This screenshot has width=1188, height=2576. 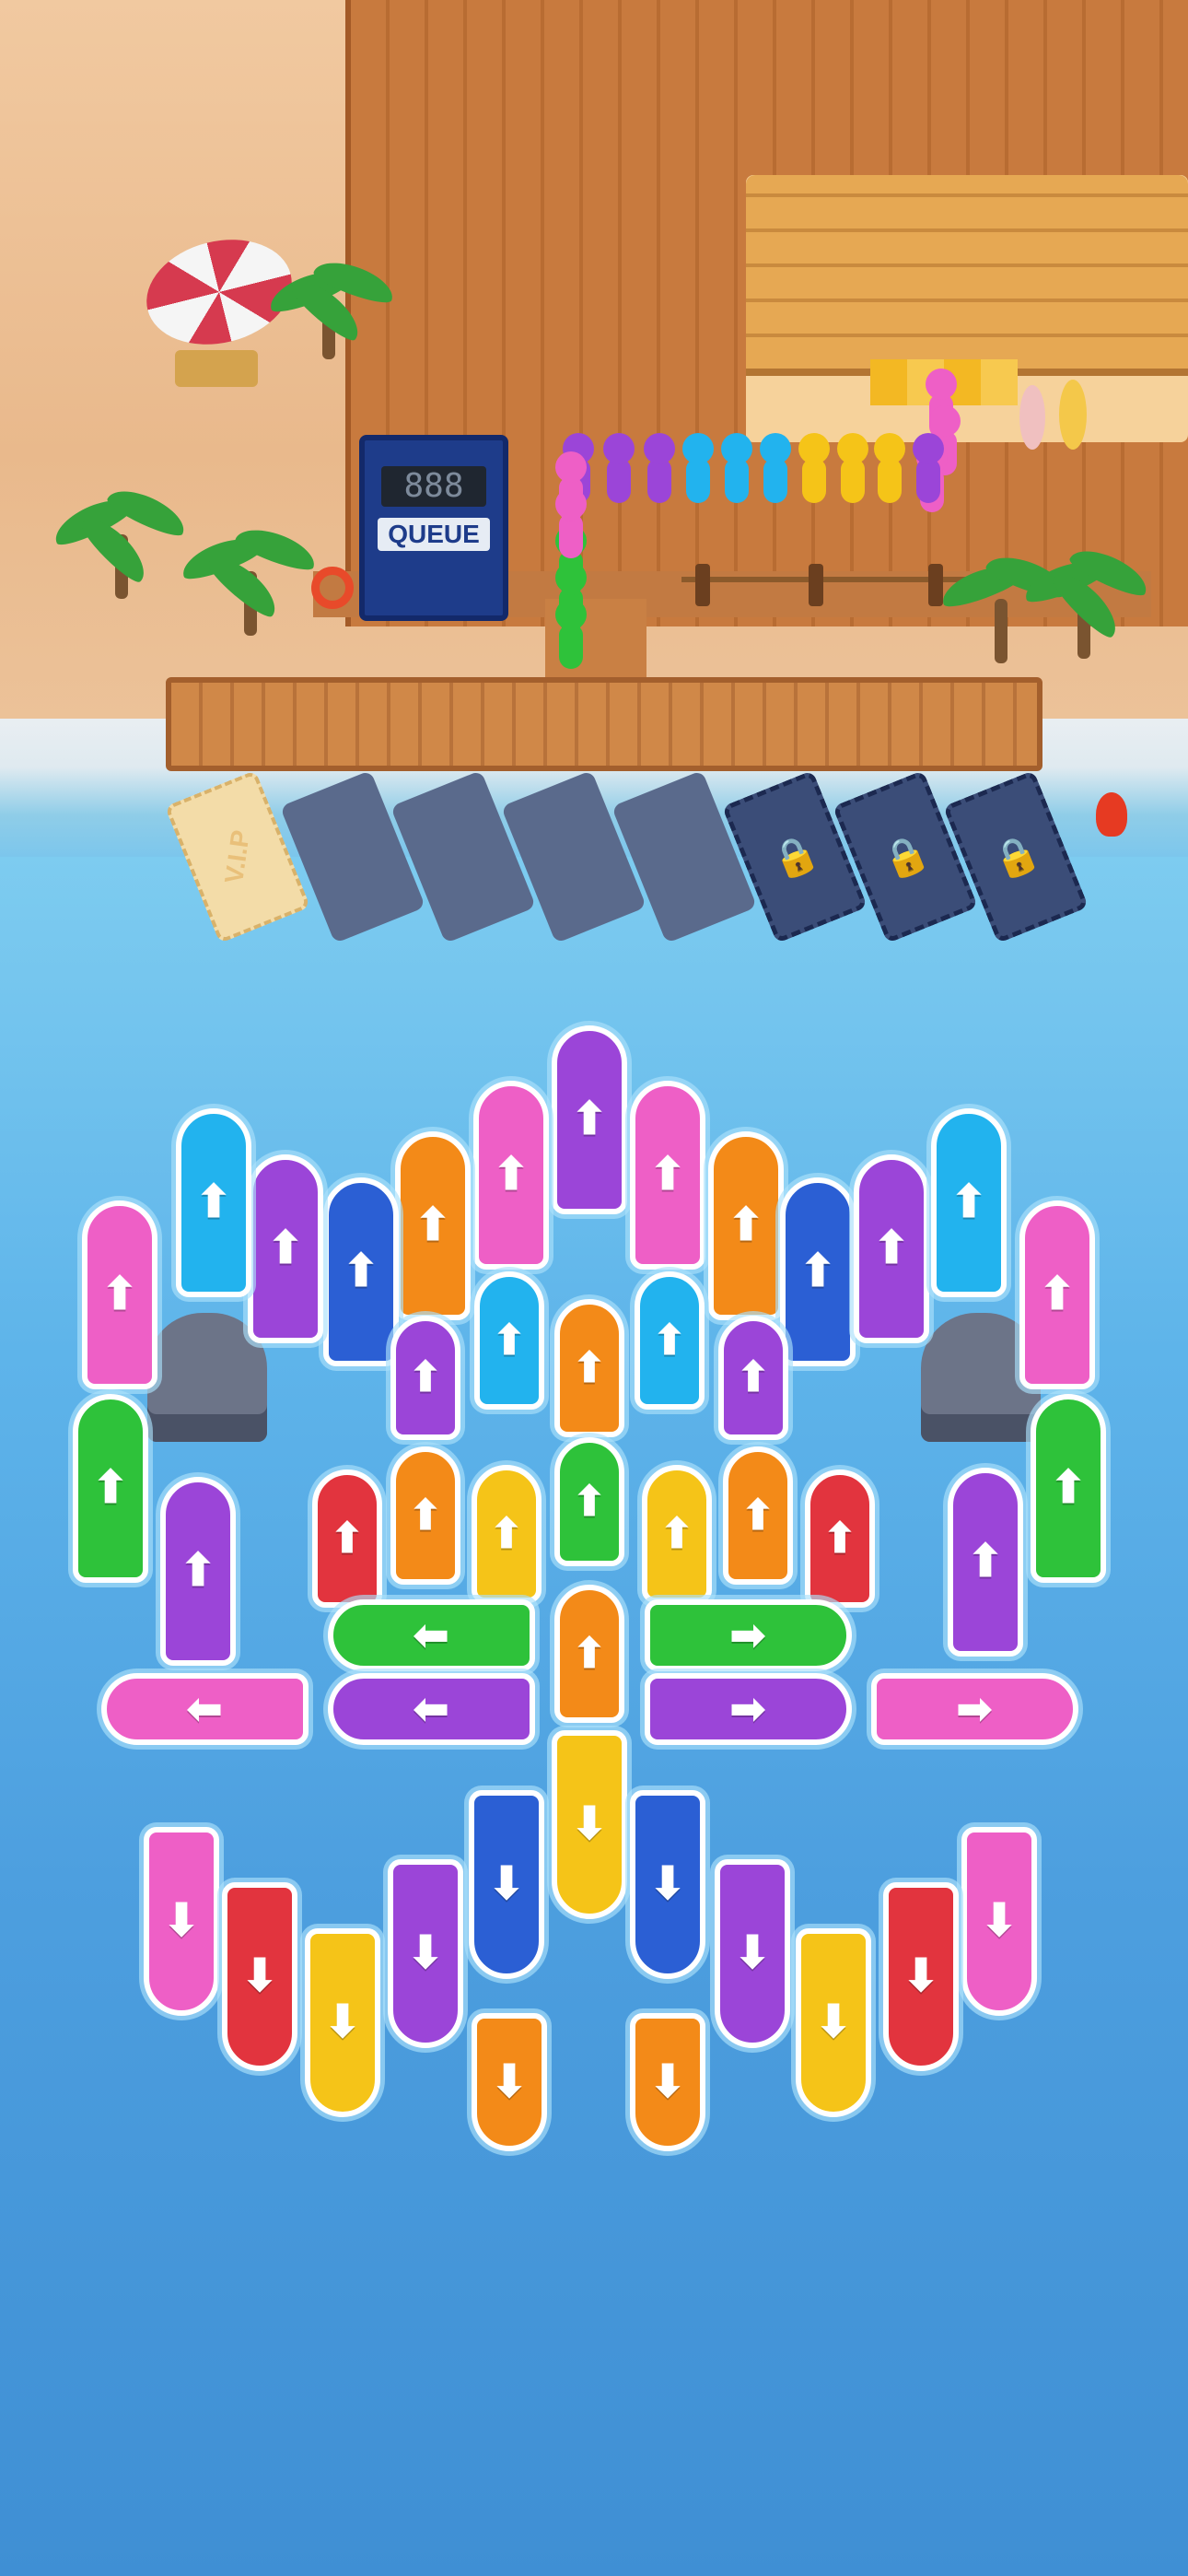 What do you see at coordinates (974, 1709) in the screenshot?
I see `pink-boat-right: ➡` at bounding box center [974, 1709].